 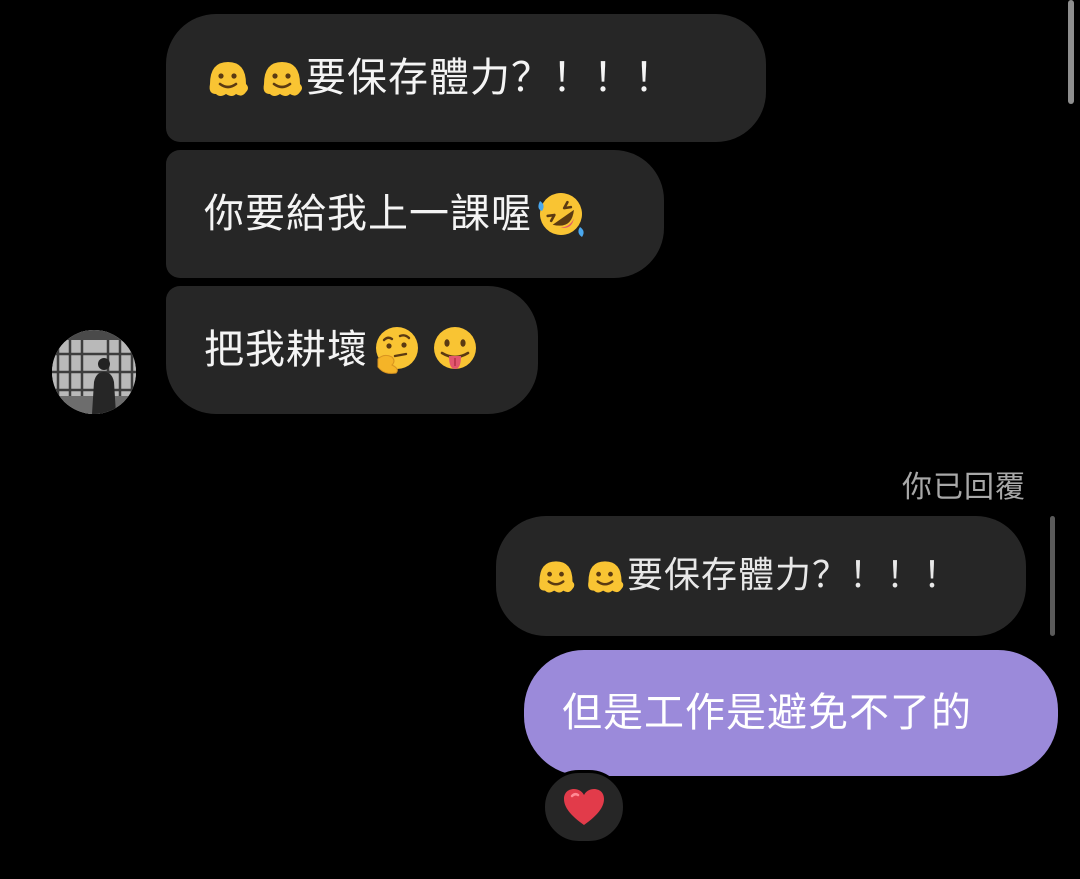 I want to click on thinking-face-icon, so click(x=397, y=350).